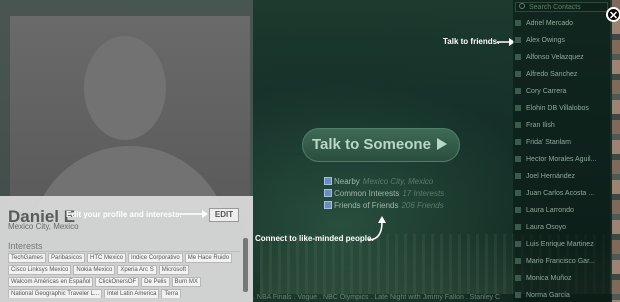 This screenshot has width=620, height=302. I want to click on avatar-head-silhouette, so click(125, 88).